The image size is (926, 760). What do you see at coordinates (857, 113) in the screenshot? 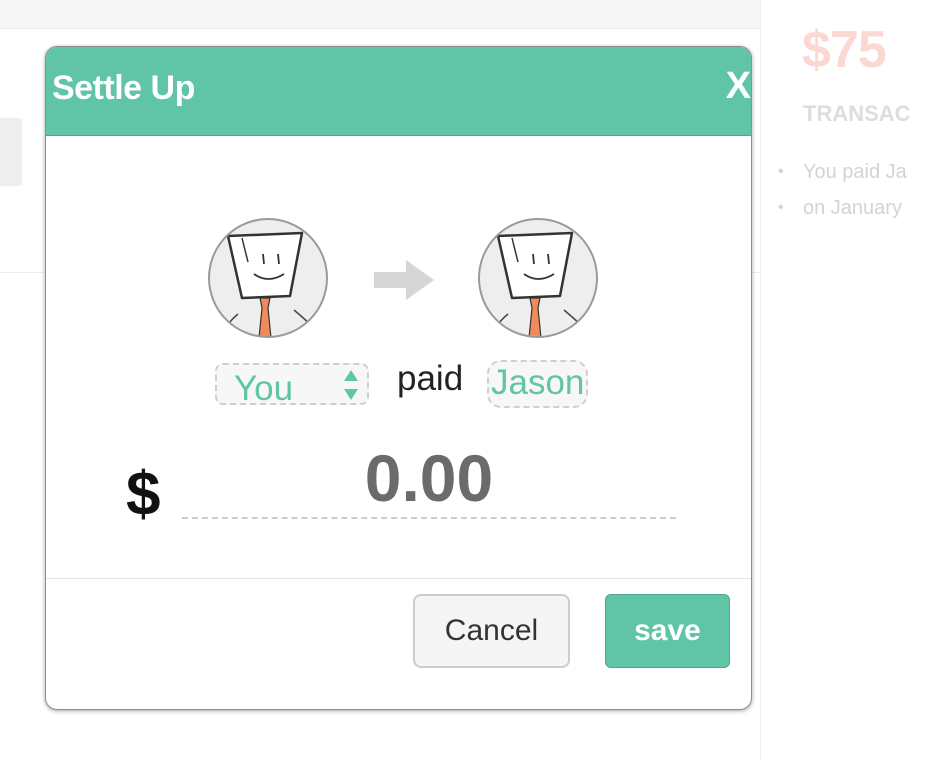
I see `transactions-heading: TRANSAC` at bounding box center [857, 113].